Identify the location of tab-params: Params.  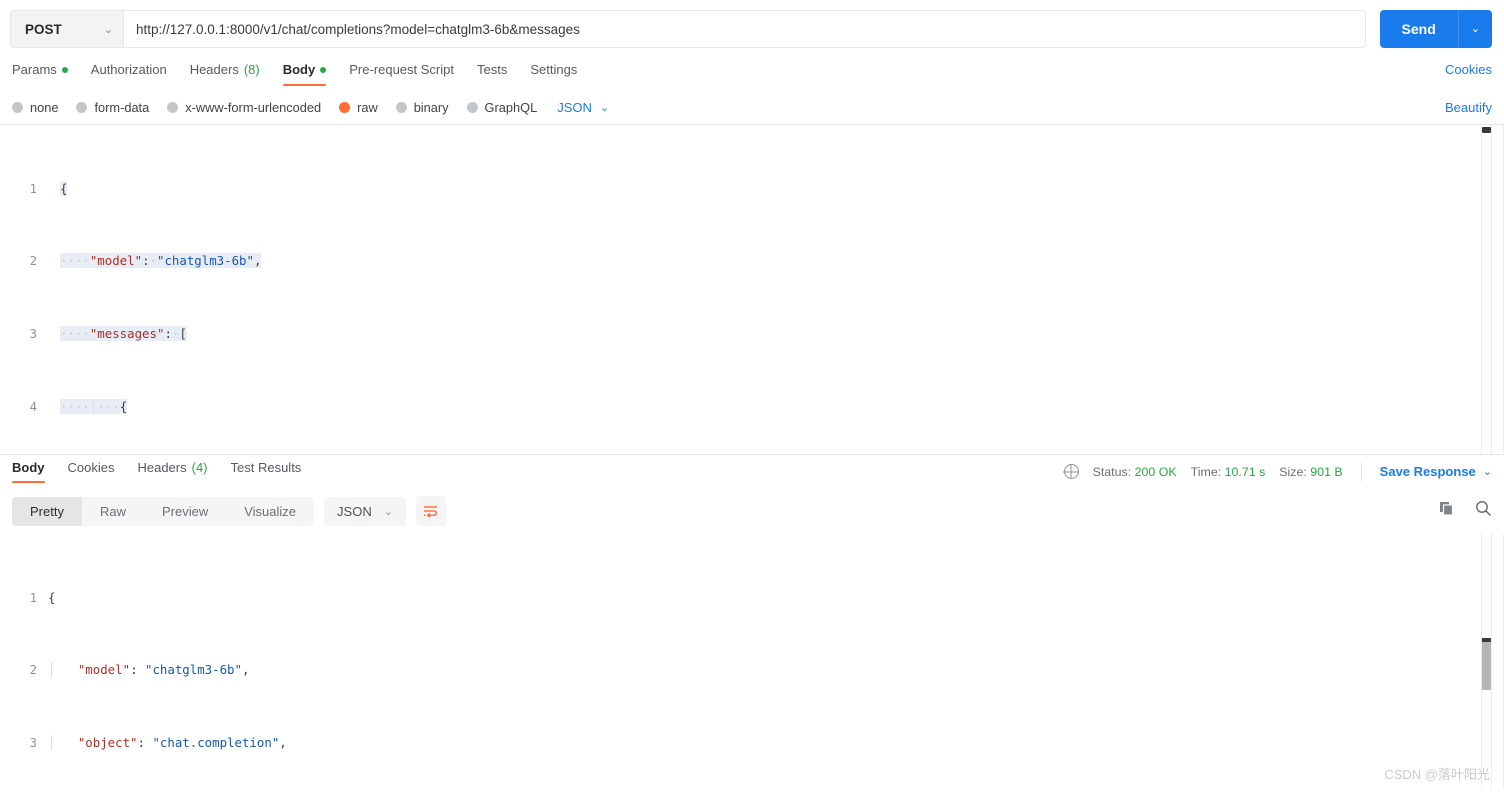
(40, 74).